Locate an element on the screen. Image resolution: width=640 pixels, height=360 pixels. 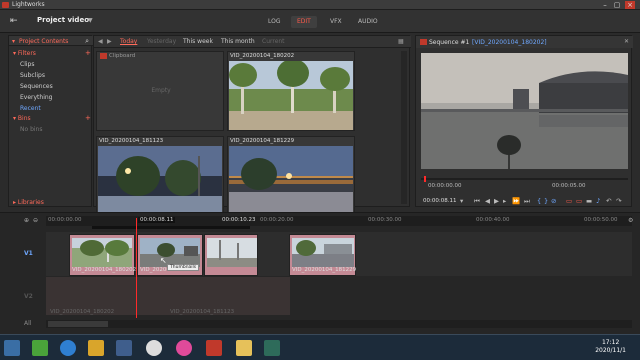
start-button-icon is located at coordinates (12, 348).